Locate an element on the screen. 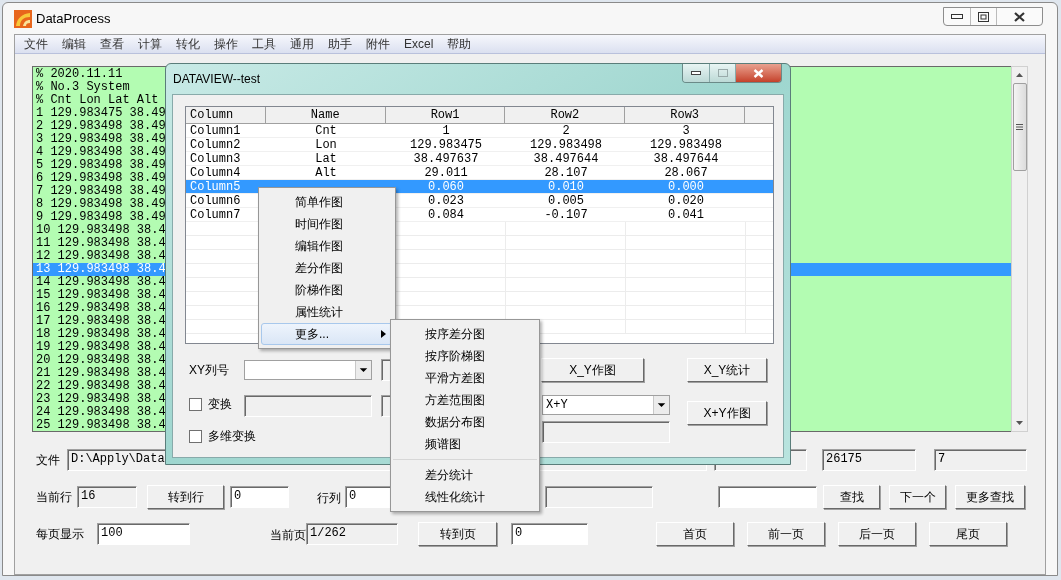  menu-item: 查看 is located at coordinates (112, 44).